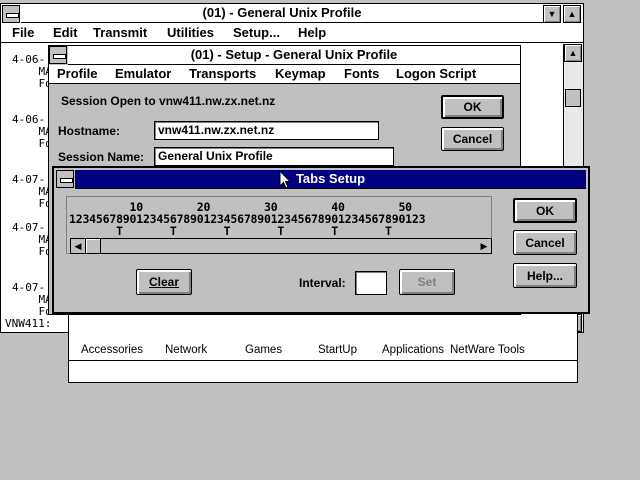 This screenshot has width=640, height=480. What do you see at coordinates (58, 55) in the screenshot?
I see `setup-system-menu-icon` at bounding box center [58, 55].